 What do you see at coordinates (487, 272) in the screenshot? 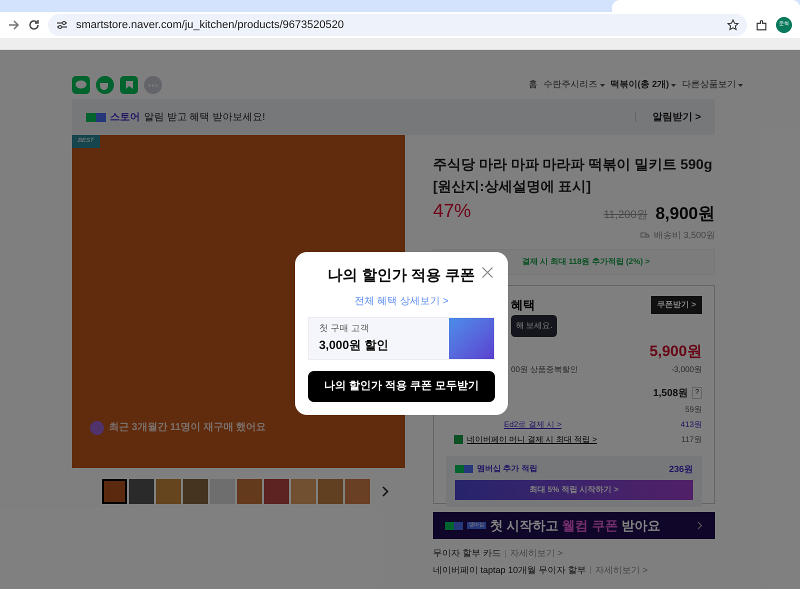
I see `close-icon` at bounding box center [487, 272].